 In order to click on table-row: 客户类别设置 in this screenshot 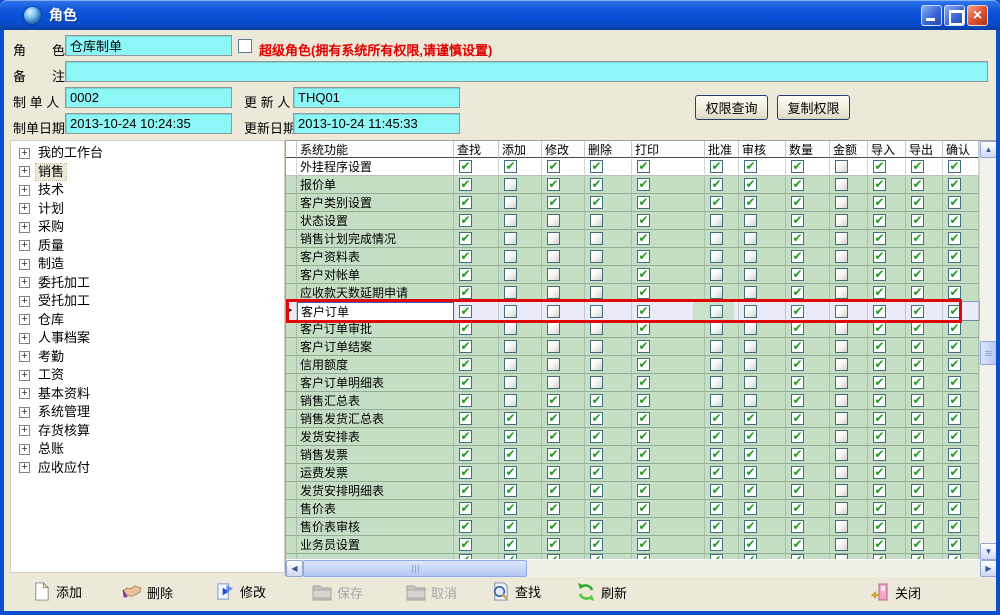, I will do `click(632, 203)`.